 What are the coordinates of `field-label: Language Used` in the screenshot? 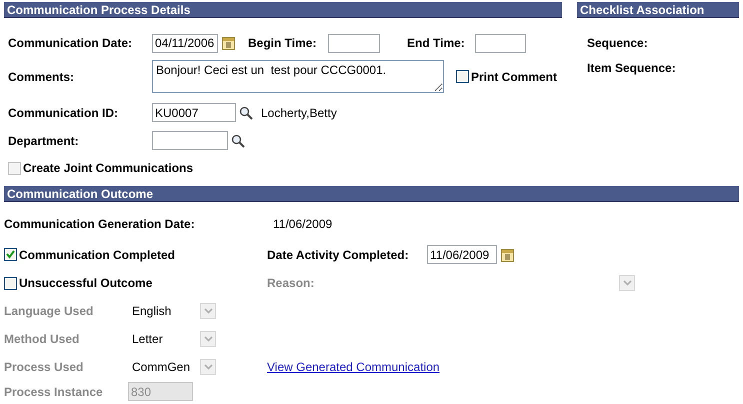 It's located at (49, 311).